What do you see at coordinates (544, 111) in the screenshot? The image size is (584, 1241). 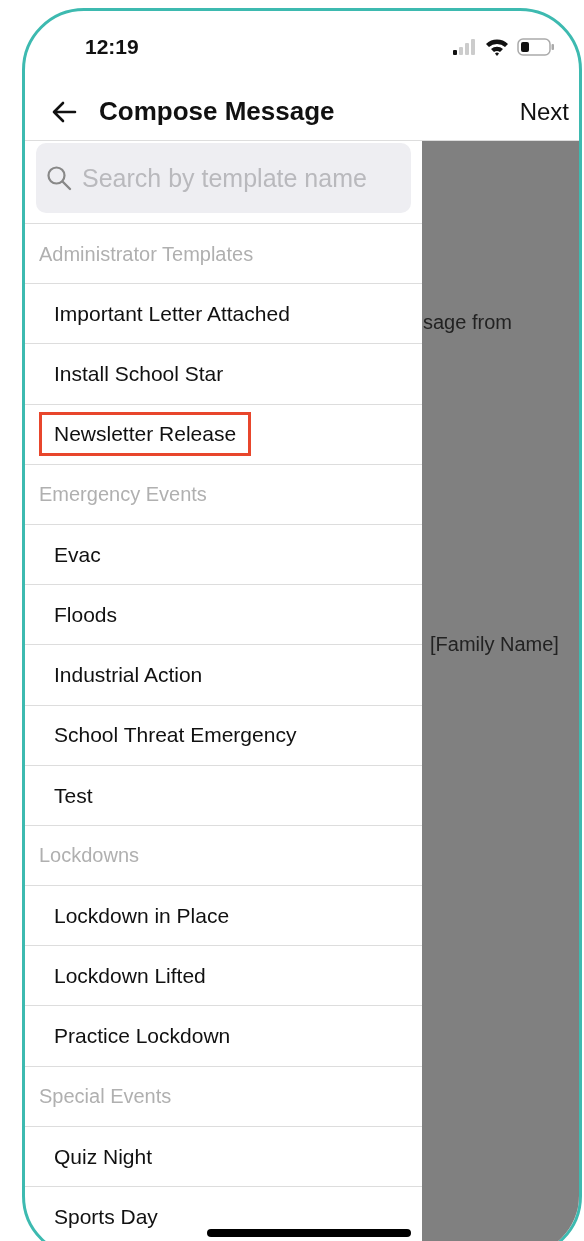 I see `next-button: Next` at bounding box center [544, 111].